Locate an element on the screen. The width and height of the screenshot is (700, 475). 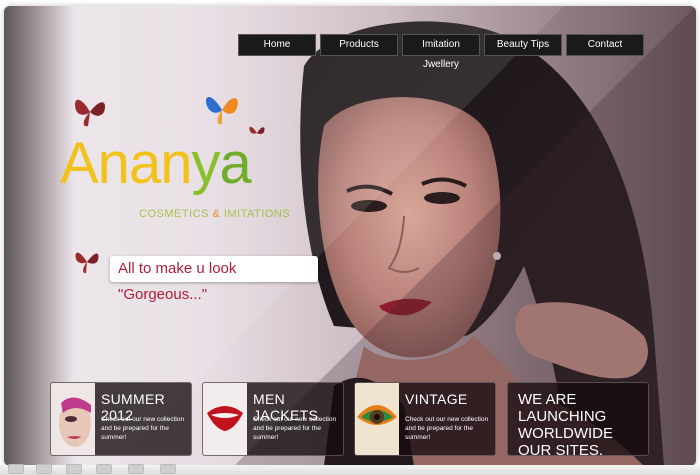
logo: Ananya COSMETICS & IMITATIONS is located at coordinates (181, 158).